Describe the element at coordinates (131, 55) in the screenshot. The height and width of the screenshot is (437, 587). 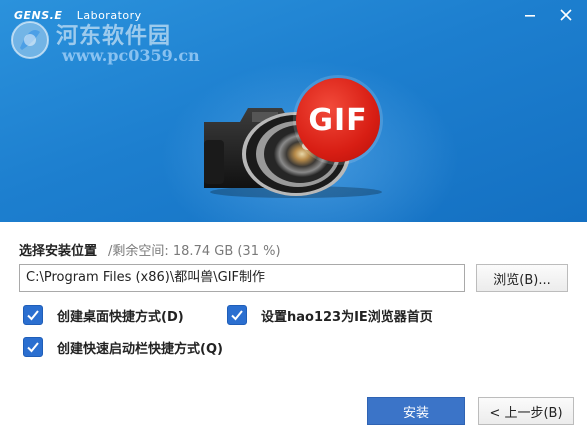
I see `watermark-url: www.pc0359.cn` at that location.